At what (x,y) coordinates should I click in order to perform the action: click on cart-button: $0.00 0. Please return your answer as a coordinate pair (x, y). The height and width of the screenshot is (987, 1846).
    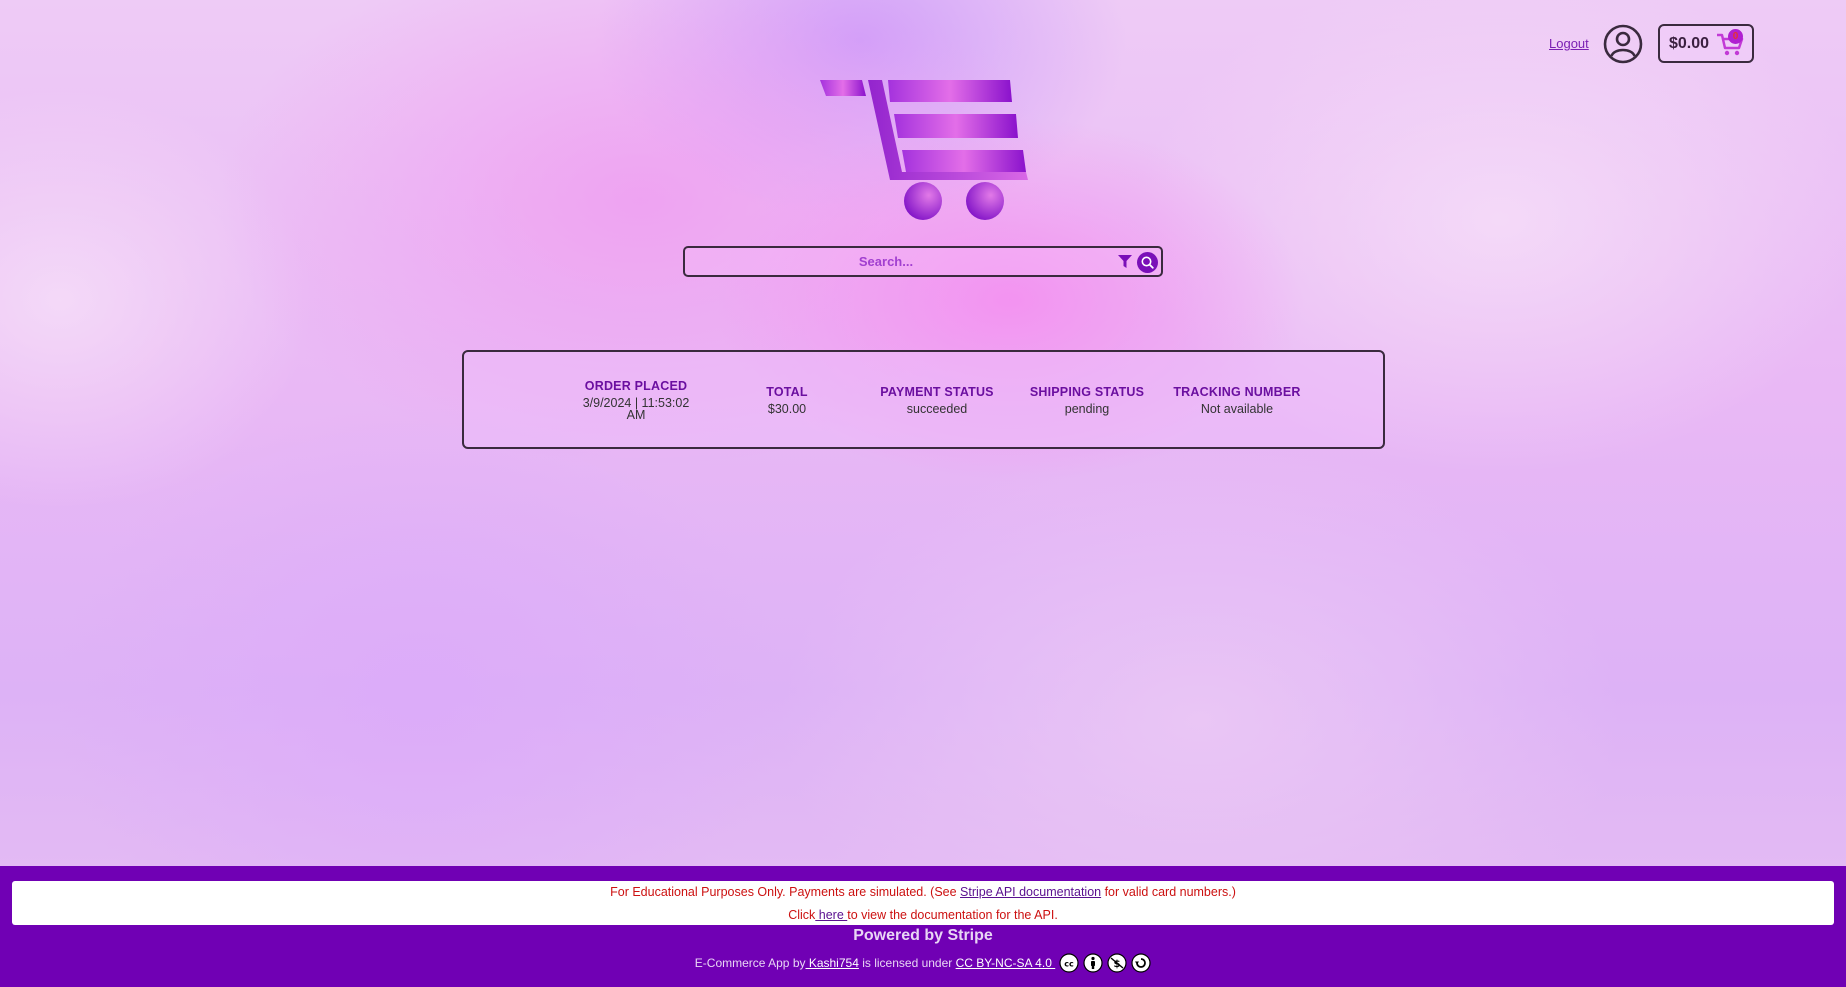
    Looking at the image, I should click on (1706, 43).